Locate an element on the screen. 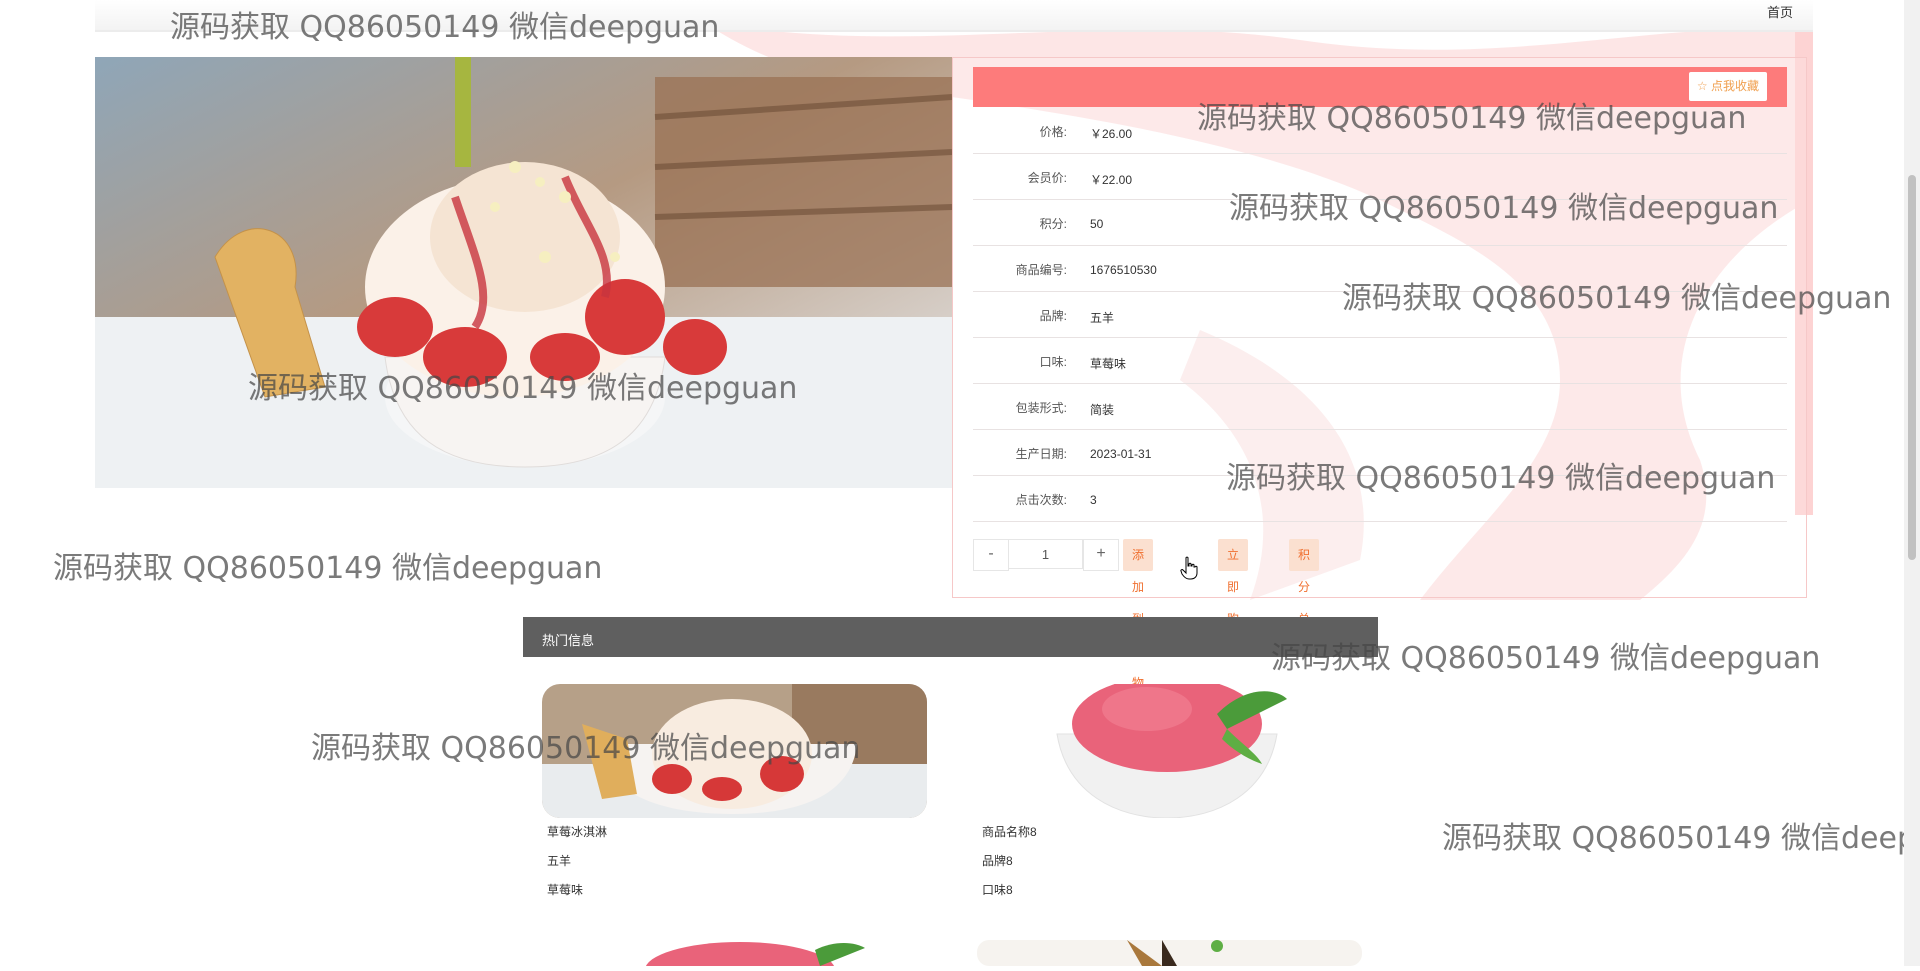 This screenshot has height=971, width=1920. row-packaging: 包装形式: 简装 is located at coordinates (1380, 406).